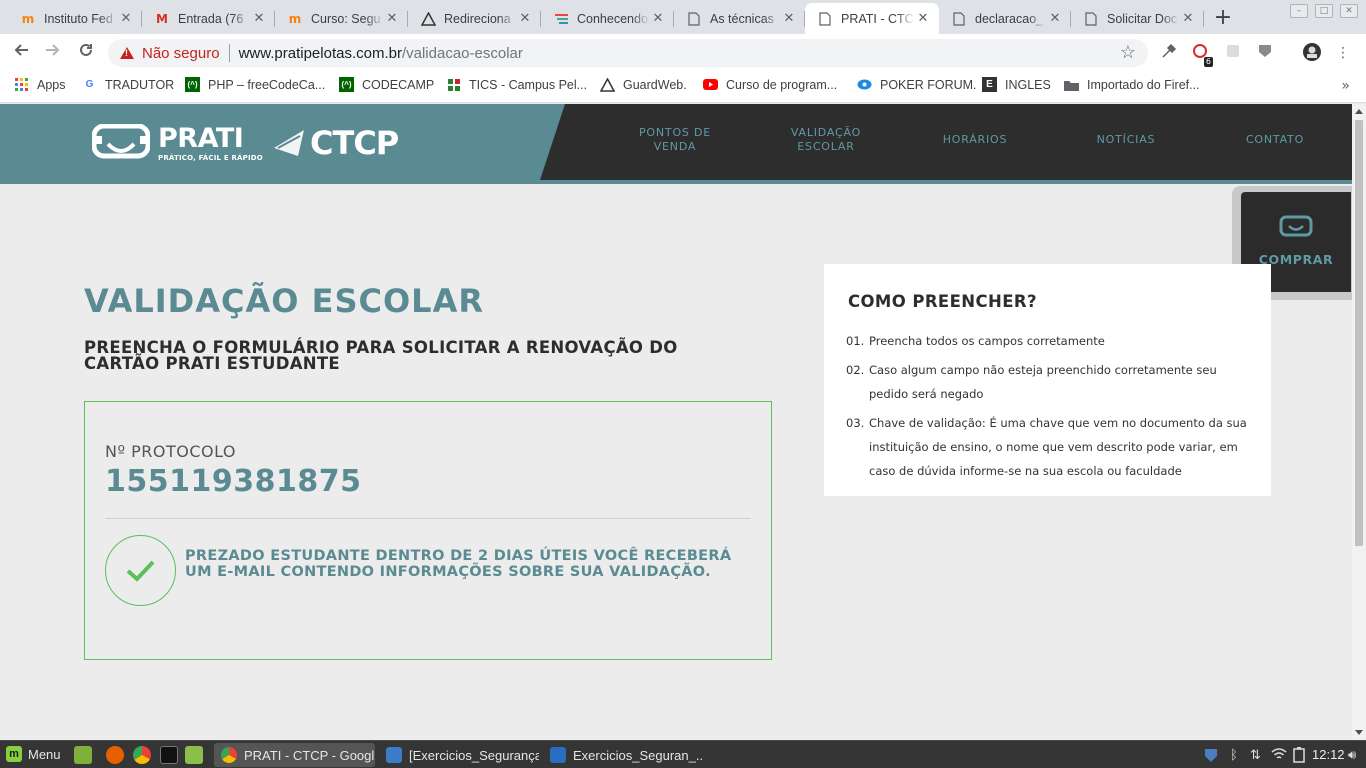 This screenshot has height=768, width=1366. What do you see at coordinates (169, 755) in the screenshot?
I see `terminal-icon` at bounding box center [169, 755].